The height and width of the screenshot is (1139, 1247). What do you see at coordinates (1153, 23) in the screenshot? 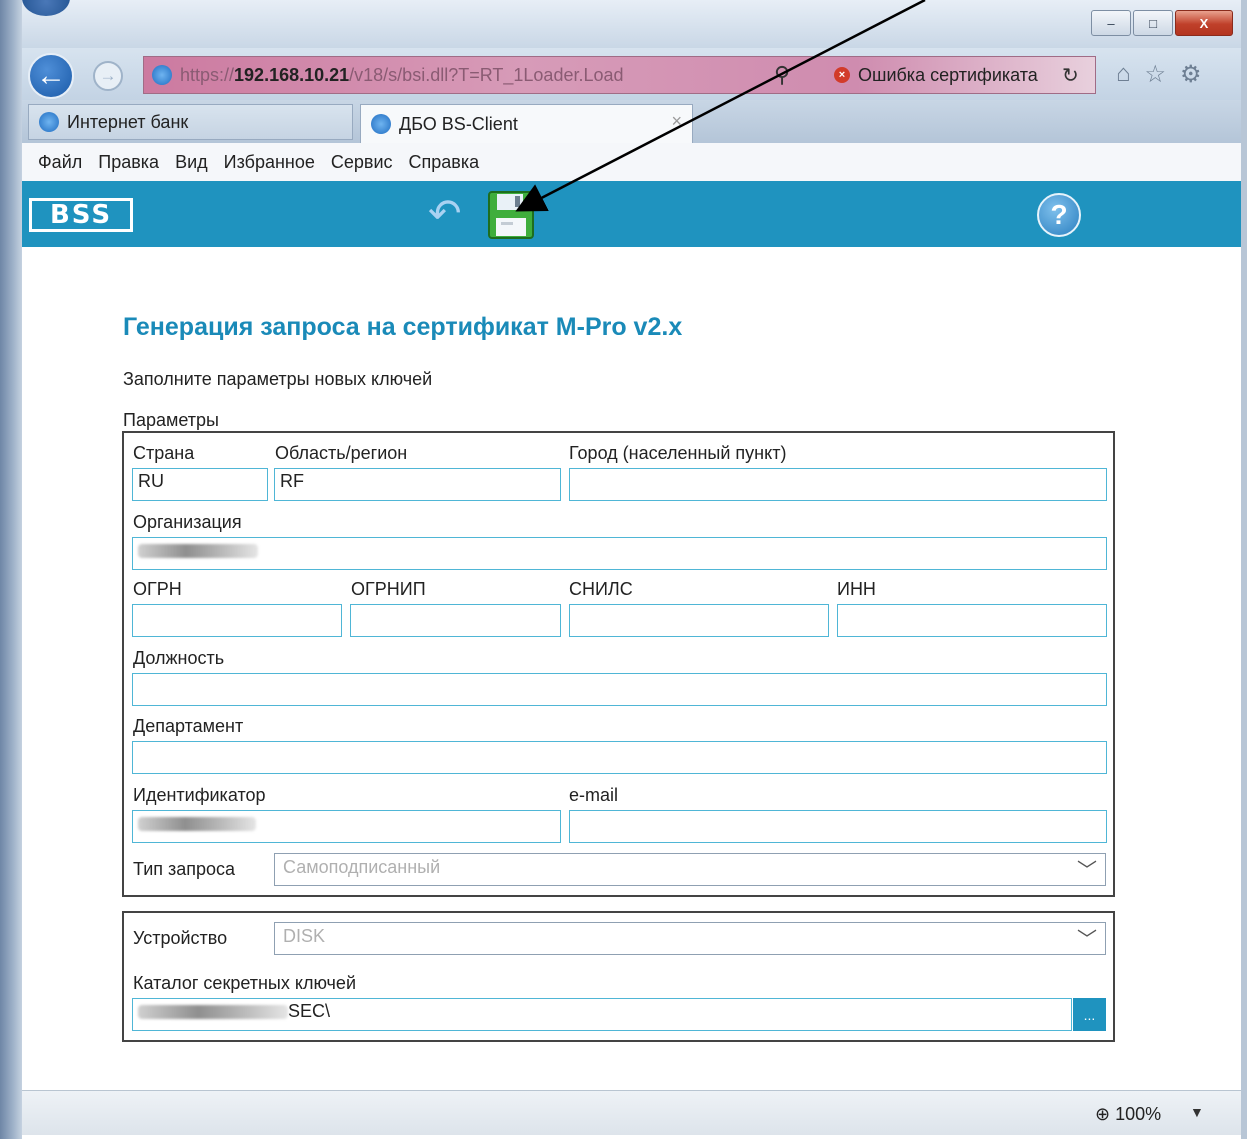
I see `maximize-button: □` at bounding box center [1153, 23].